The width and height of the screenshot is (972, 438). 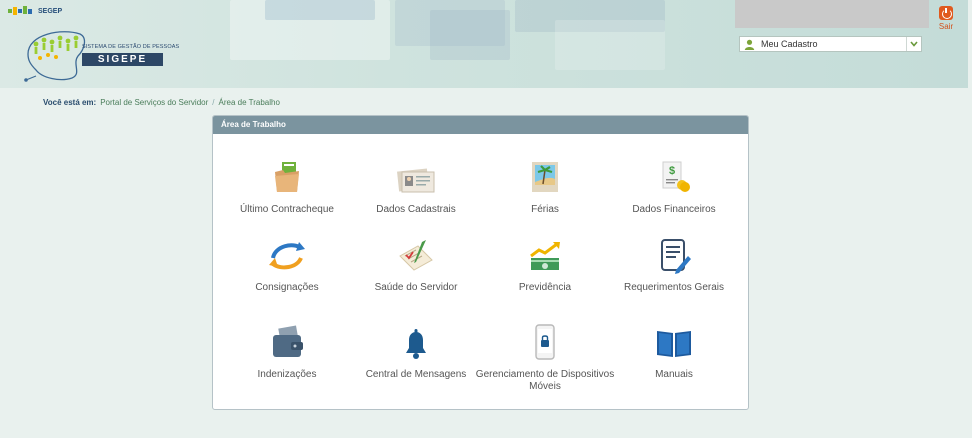 What do you see at coordinates (545, 380) in the screenshot?
I see `tile-label: Gerenciamento de Dispositivos Móveis` at bounding box center [545, 380].